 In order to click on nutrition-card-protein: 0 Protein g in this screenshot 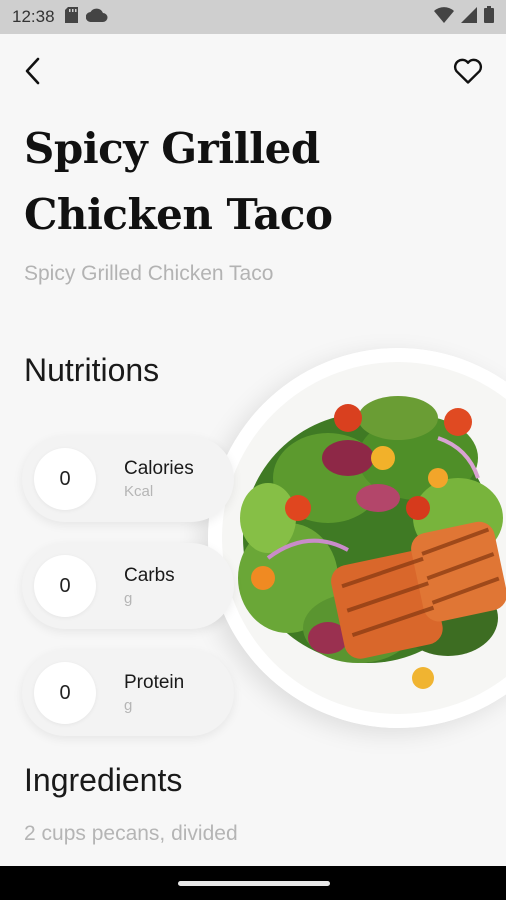, I will do `click(128, 693)`.